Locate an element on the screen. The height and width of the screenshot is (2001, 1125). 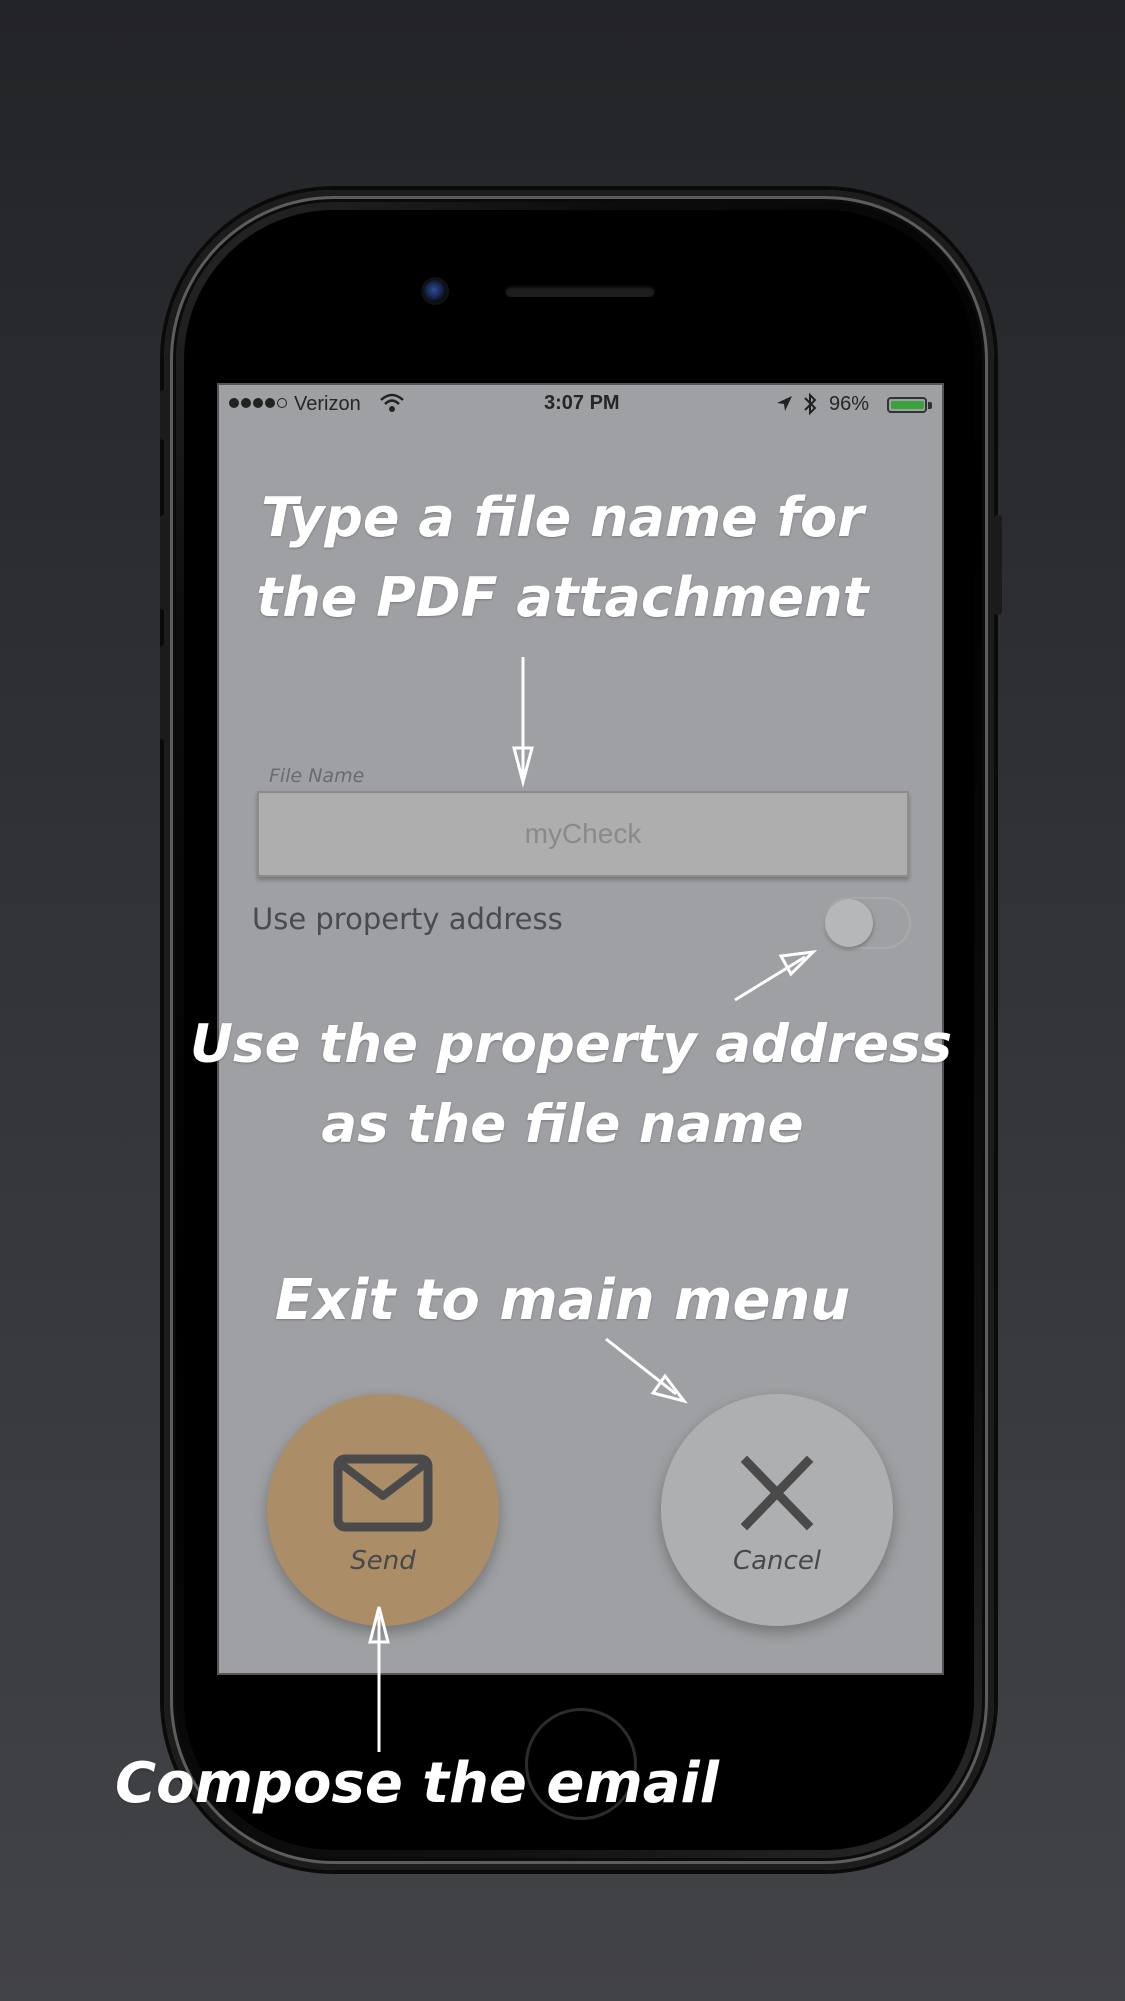
battery-percent: 96% is located at coordinates (849, 404).